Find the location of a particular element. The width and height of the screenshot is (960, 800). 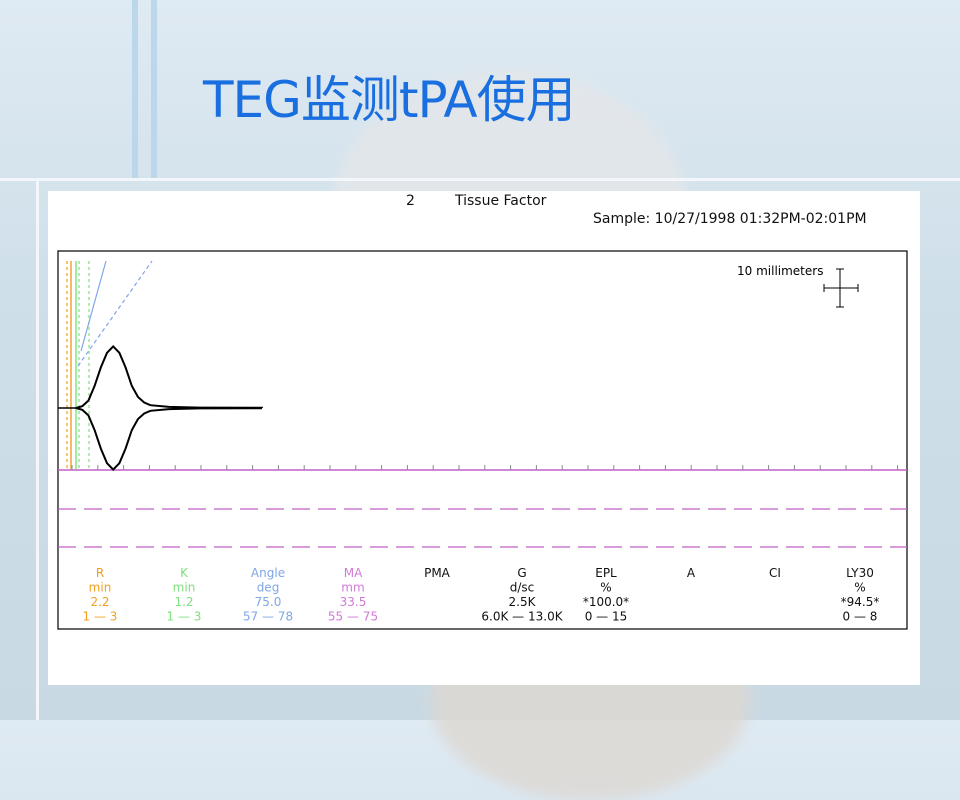

param-name: PMA is located at coordinates (437, 573).